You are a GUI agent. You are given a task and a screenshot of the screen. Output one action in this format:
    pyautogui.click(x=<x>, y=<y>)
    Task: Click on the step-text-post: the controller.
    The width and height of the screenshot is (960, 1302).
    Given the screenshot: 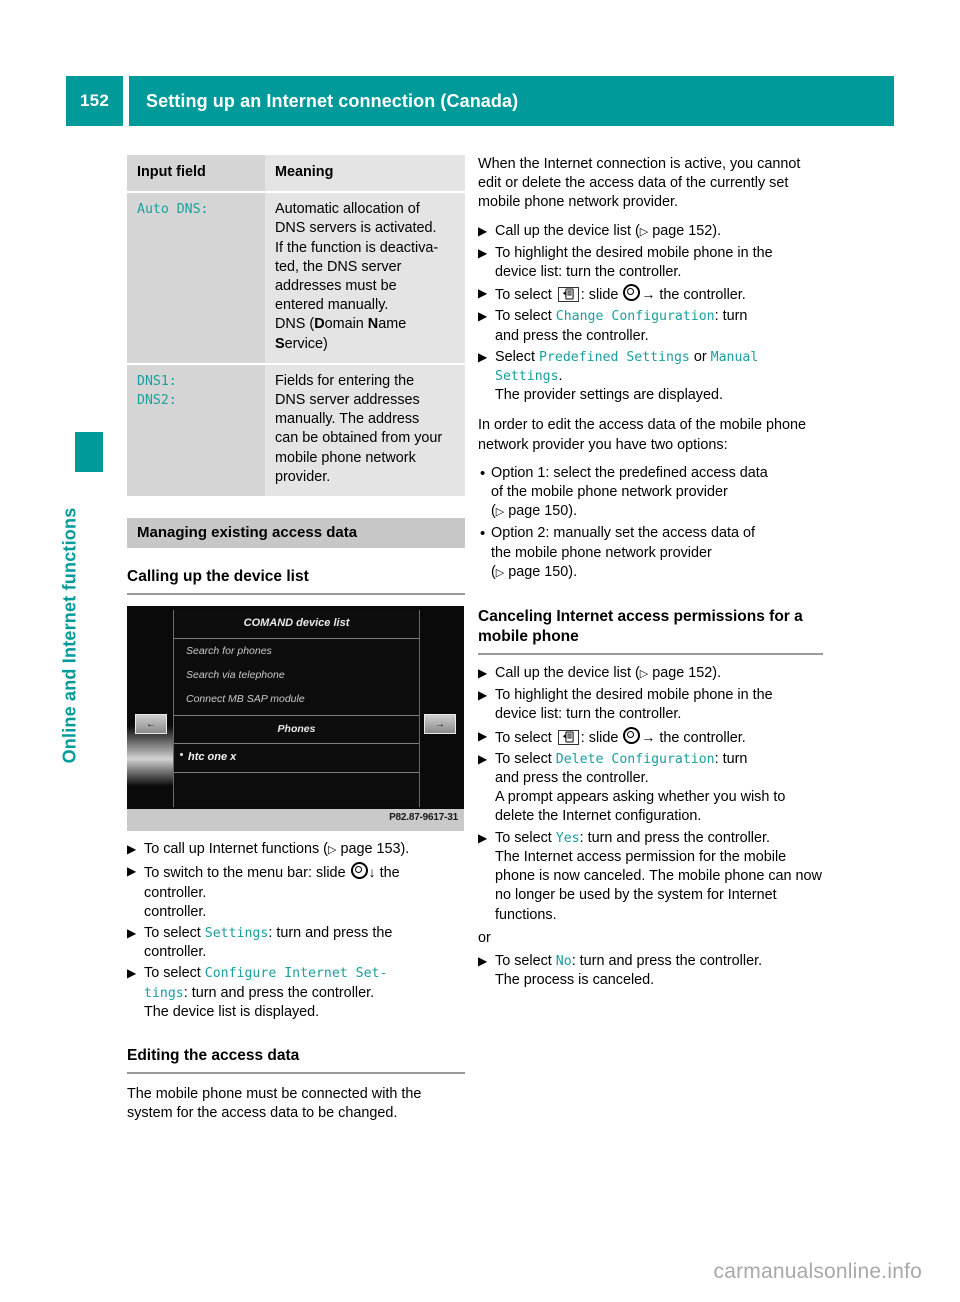 What is the action you would take?
    pyautogui.click(x=700, y=295)
    